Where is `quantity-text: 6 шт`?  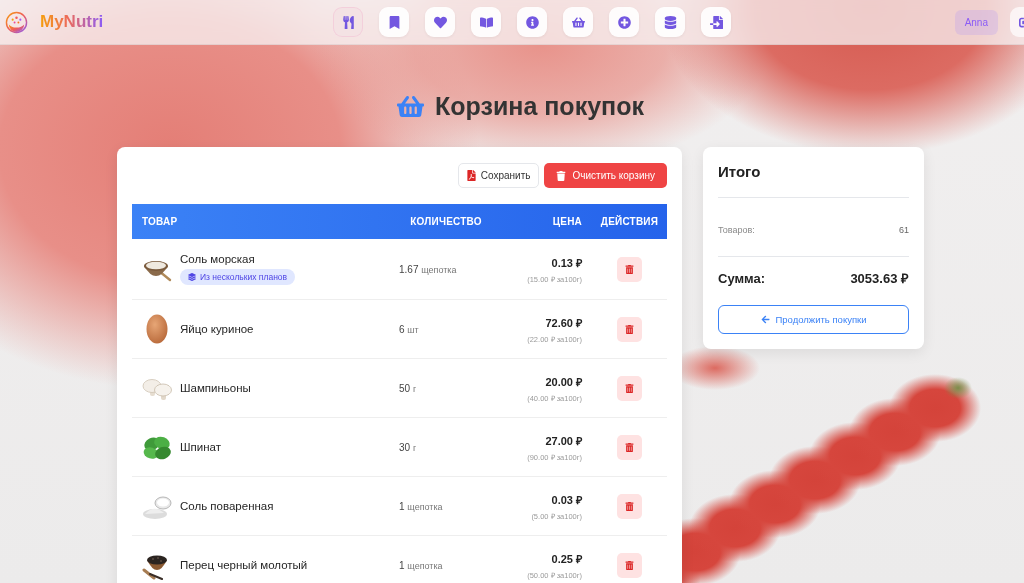
quantity-text: 6 шт is located at coordinates (408, 329).